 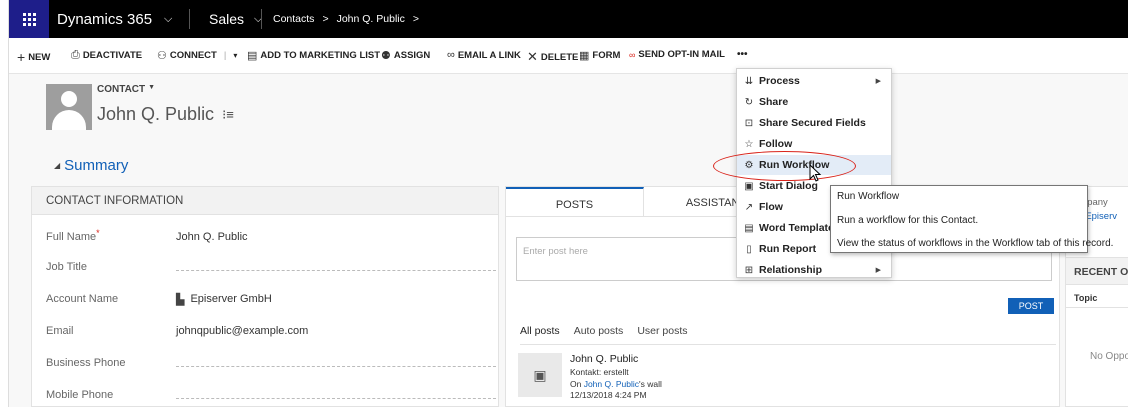 I want to click on word-icon: ▤, so click(x=749, y=228).